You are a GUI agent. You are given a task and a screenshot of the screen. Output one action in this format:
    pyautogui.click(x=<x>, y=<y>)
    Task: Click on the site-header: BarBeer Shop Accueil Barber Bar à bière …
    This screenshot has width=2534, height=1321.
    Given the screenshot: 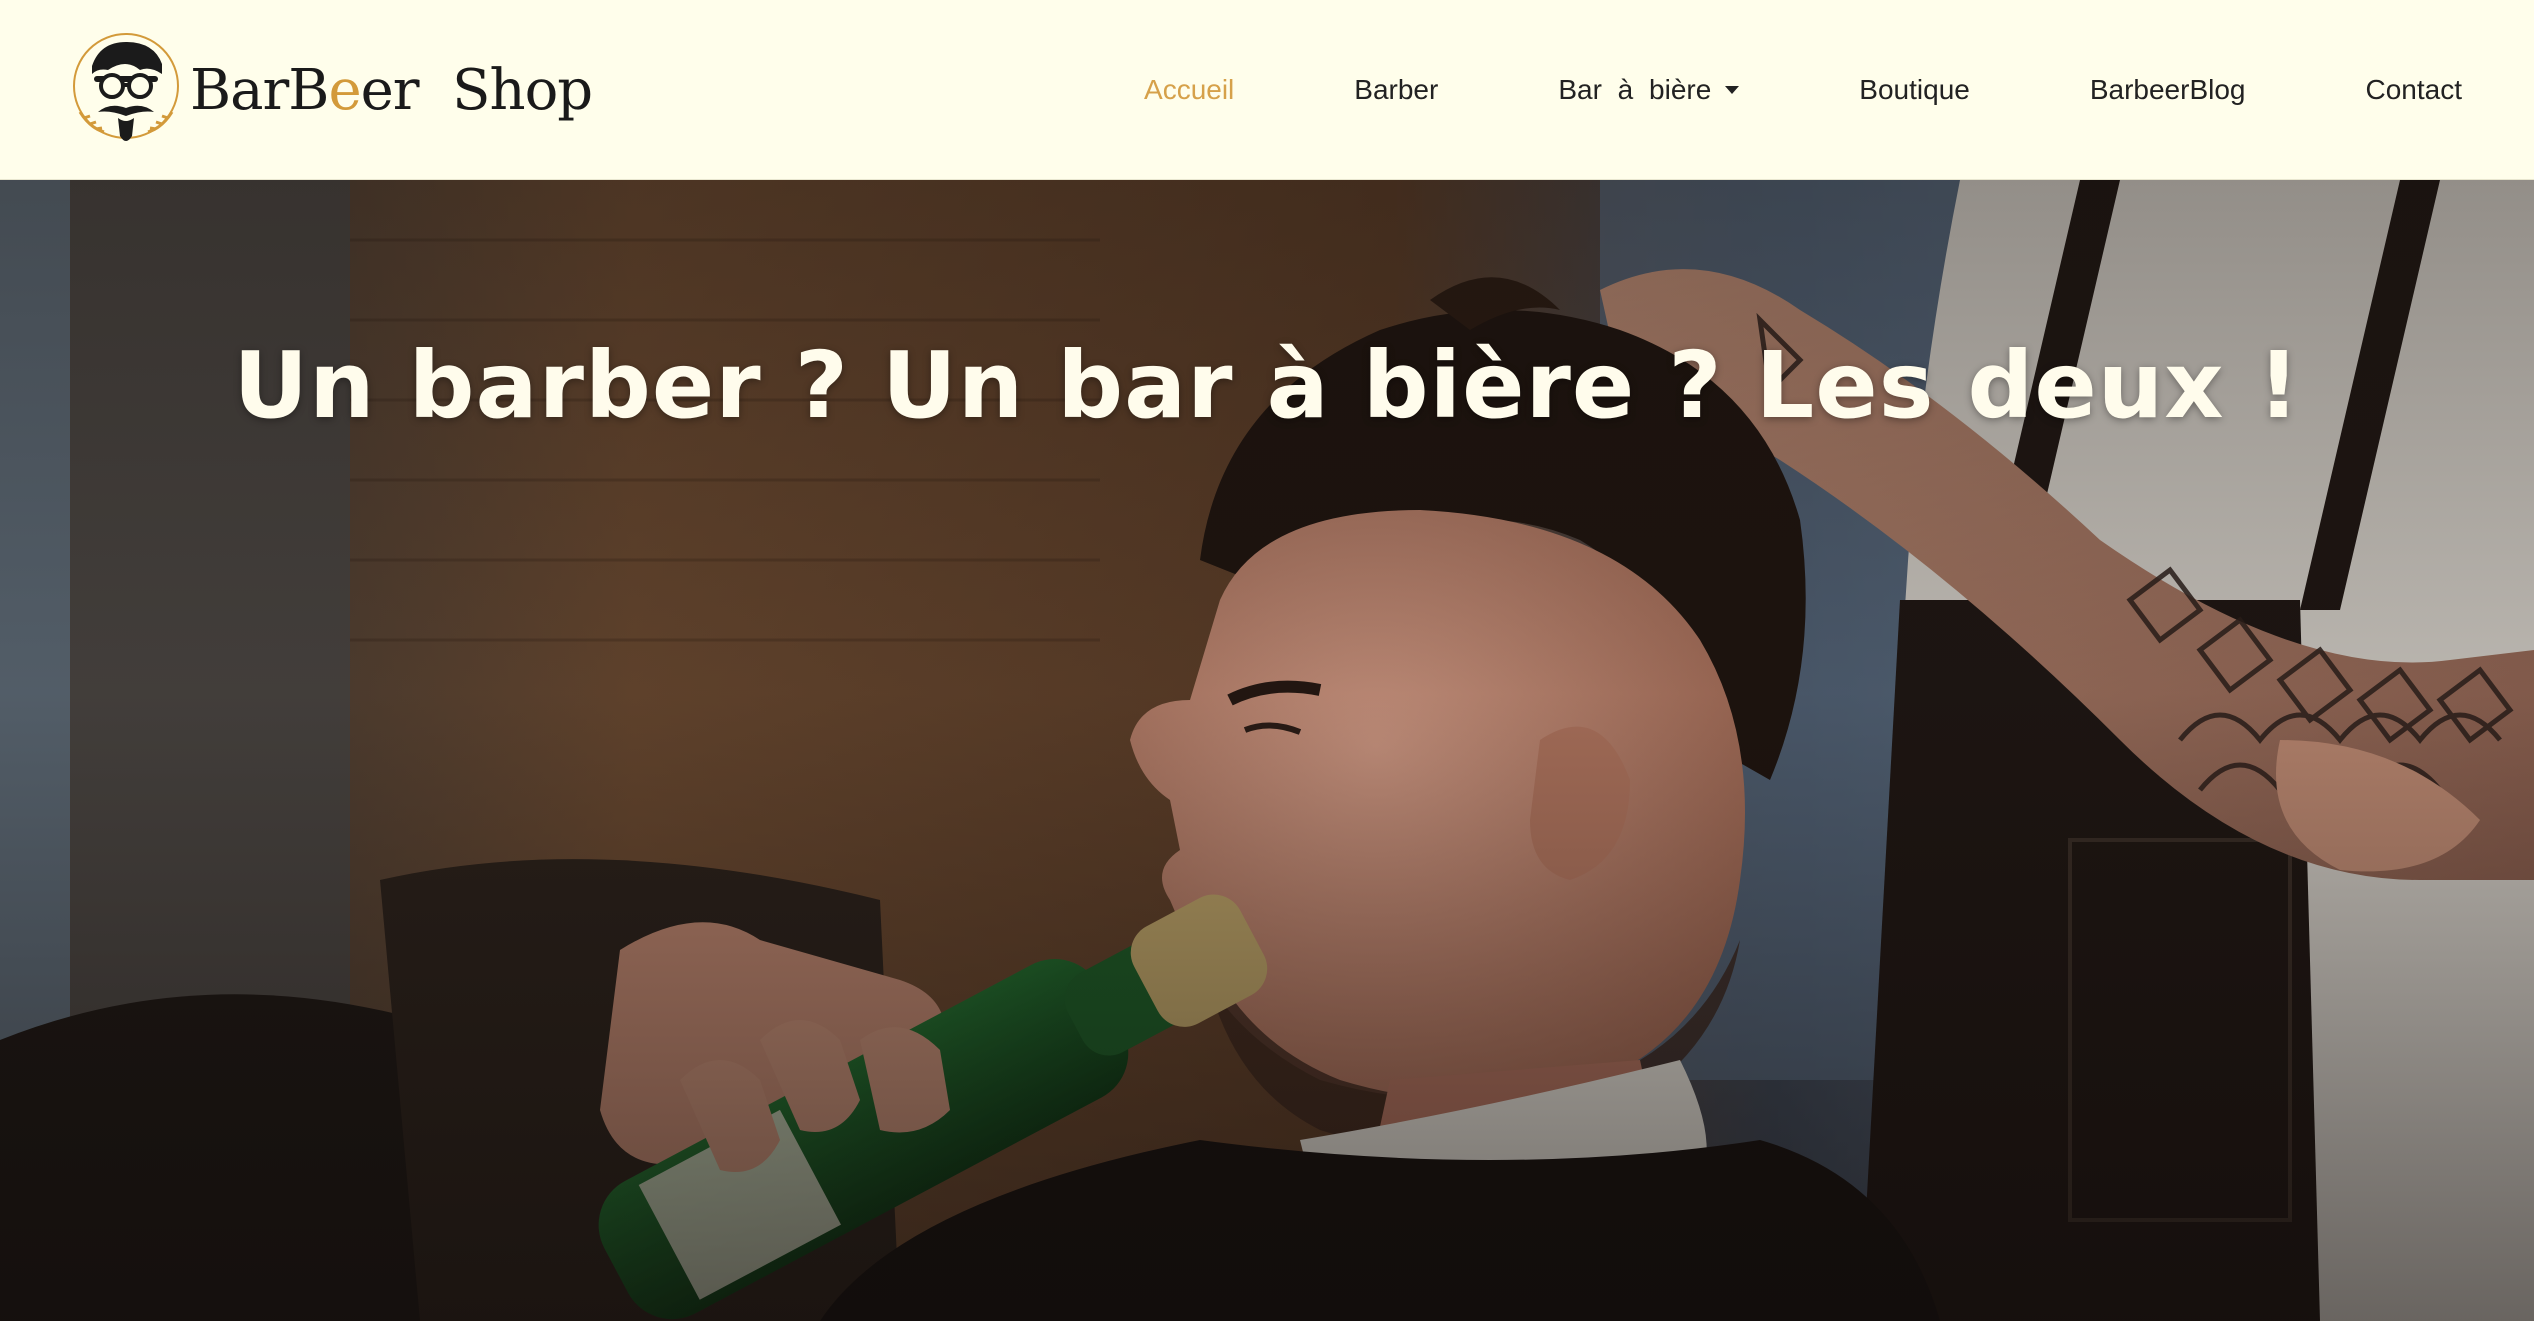 What is the action you would take?
    pyautogui.click(x=1267, y=90)
    